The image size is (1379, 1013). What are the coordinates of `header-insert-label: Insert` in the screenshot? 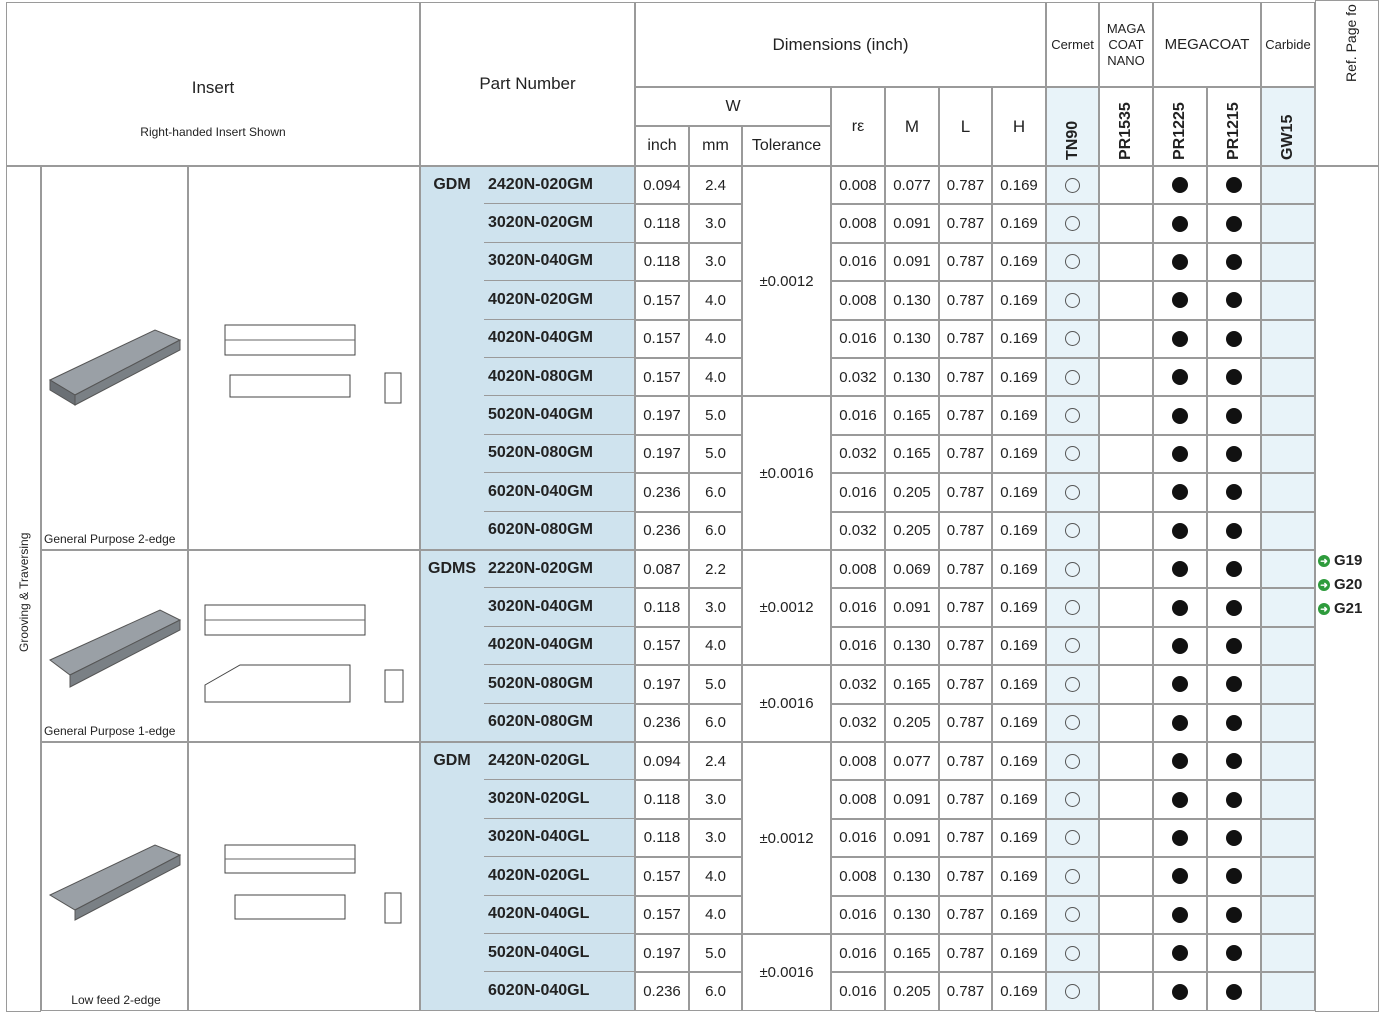 It's located at (213, 87).